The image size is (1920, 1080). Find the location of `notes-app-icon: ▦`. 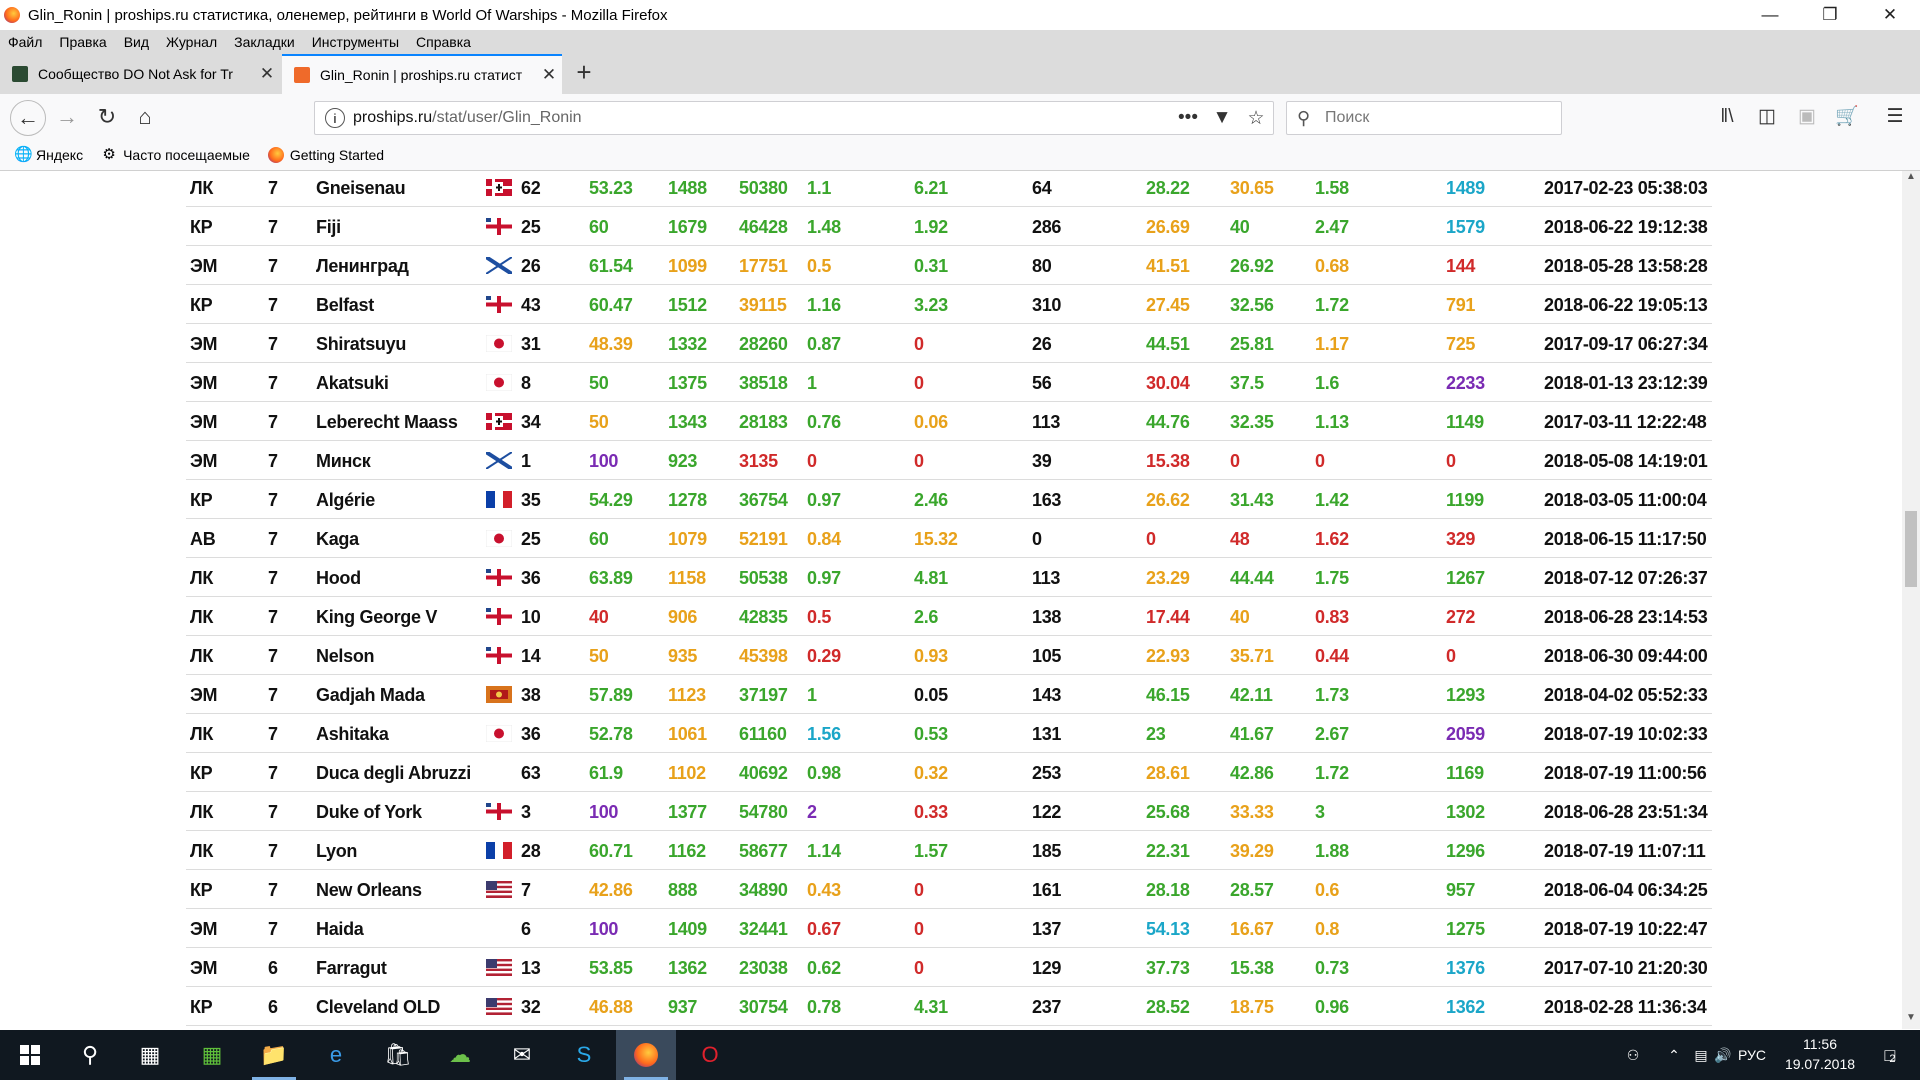

notes-app-icon: ▦ is located at coordinates (212, 1055).